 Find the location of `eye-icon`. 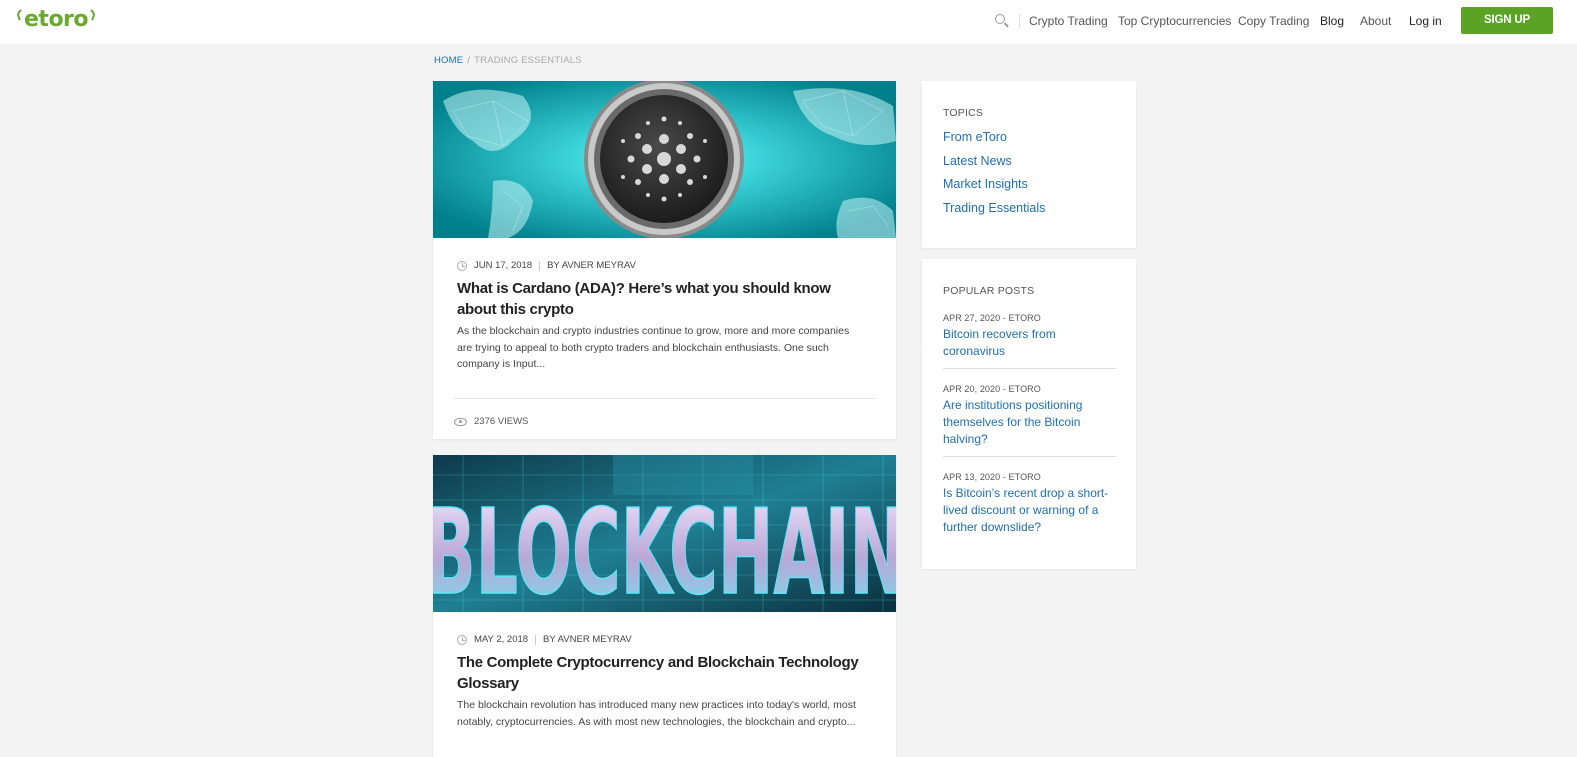

eye-icon is located at coordinates (460, 421).